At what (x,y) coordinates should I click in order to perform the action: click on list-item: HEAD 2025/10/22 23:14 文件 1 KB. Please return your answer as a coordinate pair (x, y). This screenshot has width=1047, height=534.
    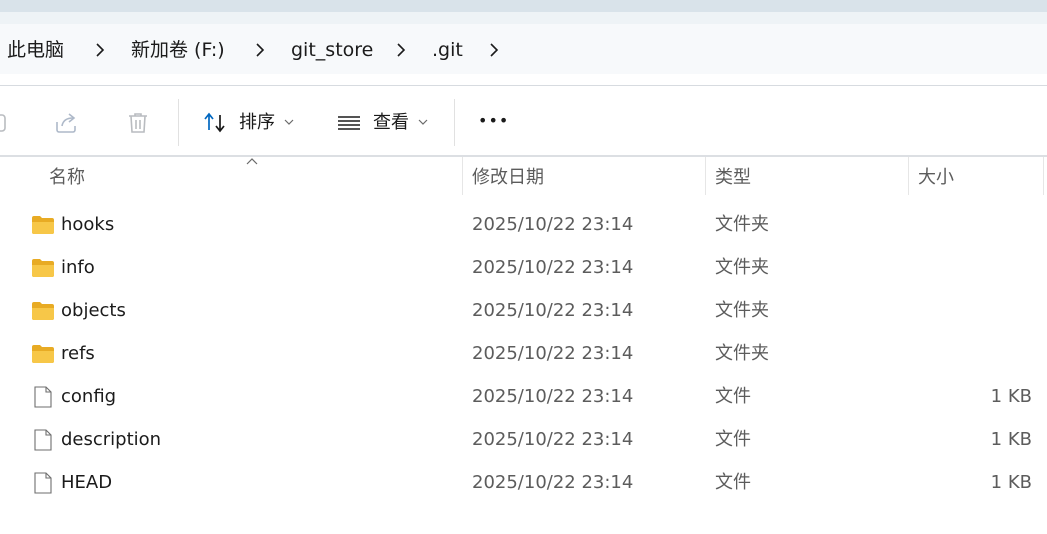
    Looking at the image, I should click on (523, 483).